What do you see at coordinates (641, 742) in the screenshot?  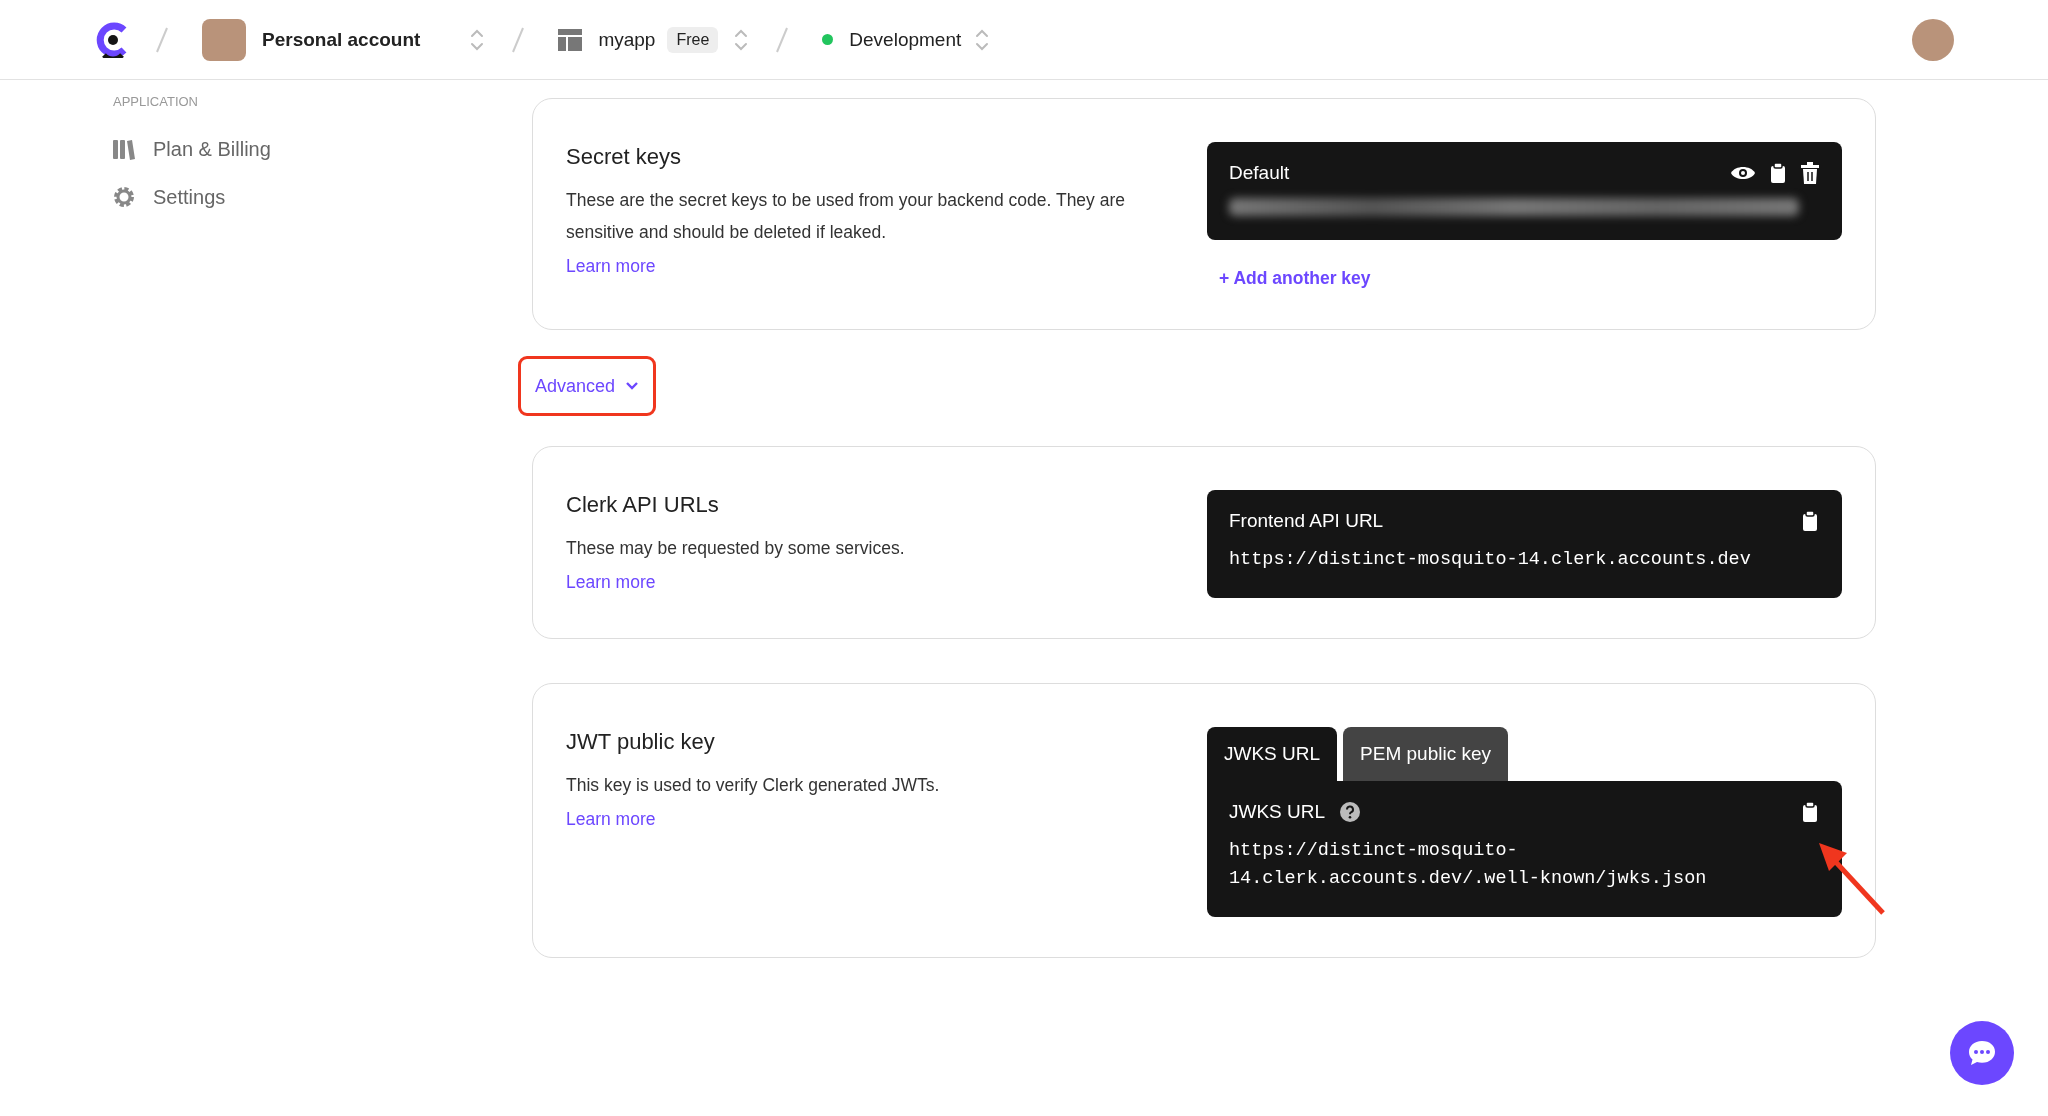 I see `card-title: JWT public key` at bounding box center [641, 742].